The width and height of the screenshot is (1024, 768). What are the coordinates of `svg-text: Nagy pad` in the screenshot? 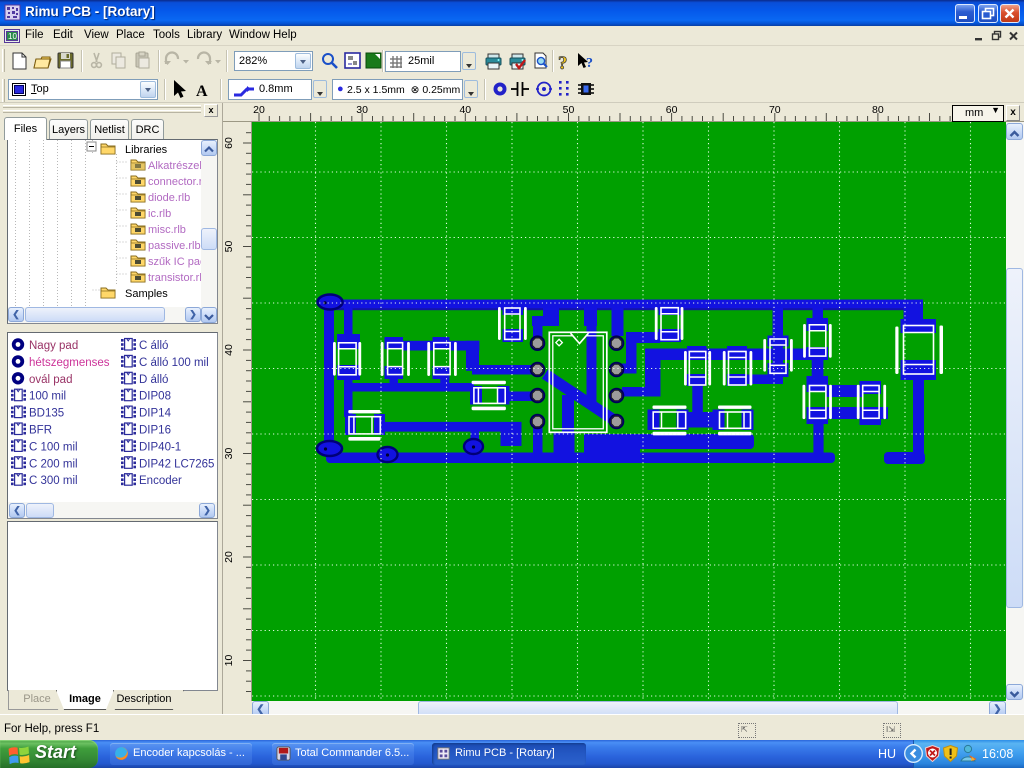 It's located at (53, 346).